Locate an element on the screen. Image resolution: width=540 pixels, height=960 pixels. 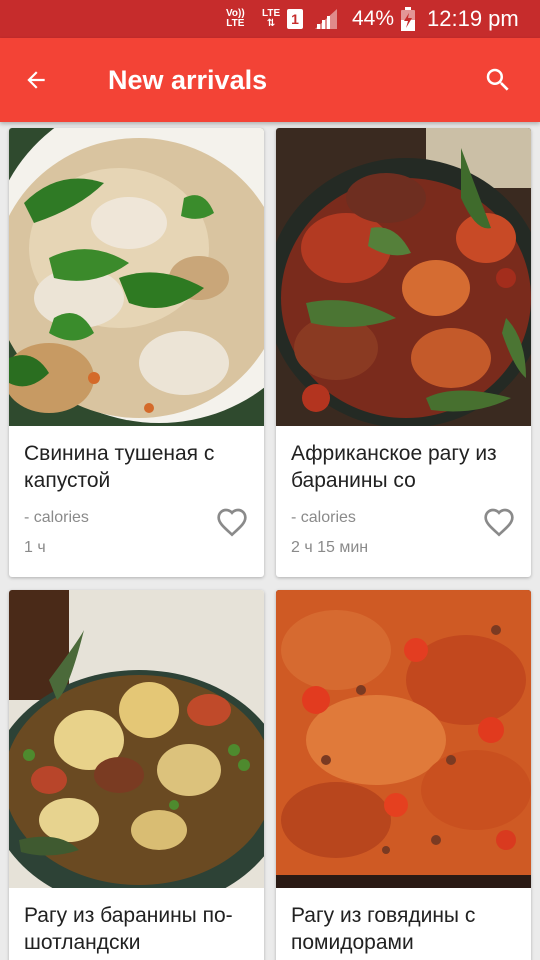
status-bar: Vo)) LTE LTE ⇅ 1 44% 12:19 pm is located at coordinates (270, 19).